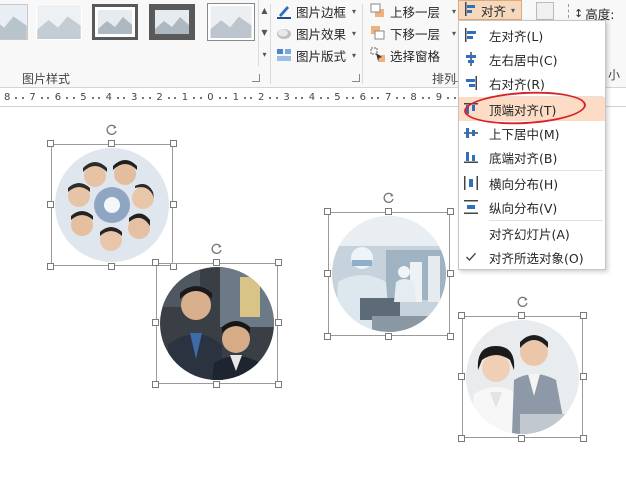 The image size is (626, 485). What do you see at coordinates (405, 55) in the screenshot?
I see `selection-pane-button: 选择窗格` at bounding box center [405, 55].